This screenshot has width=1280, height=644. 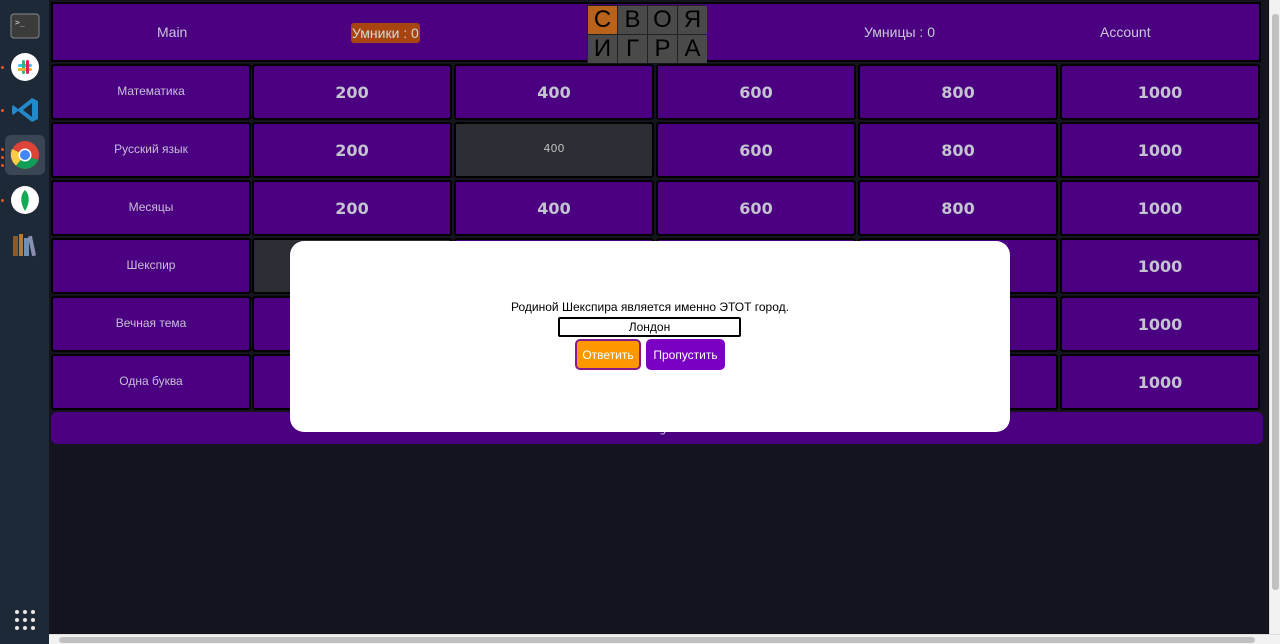 I want to click on terminal-icon: >_, so click(x=25, y=26).